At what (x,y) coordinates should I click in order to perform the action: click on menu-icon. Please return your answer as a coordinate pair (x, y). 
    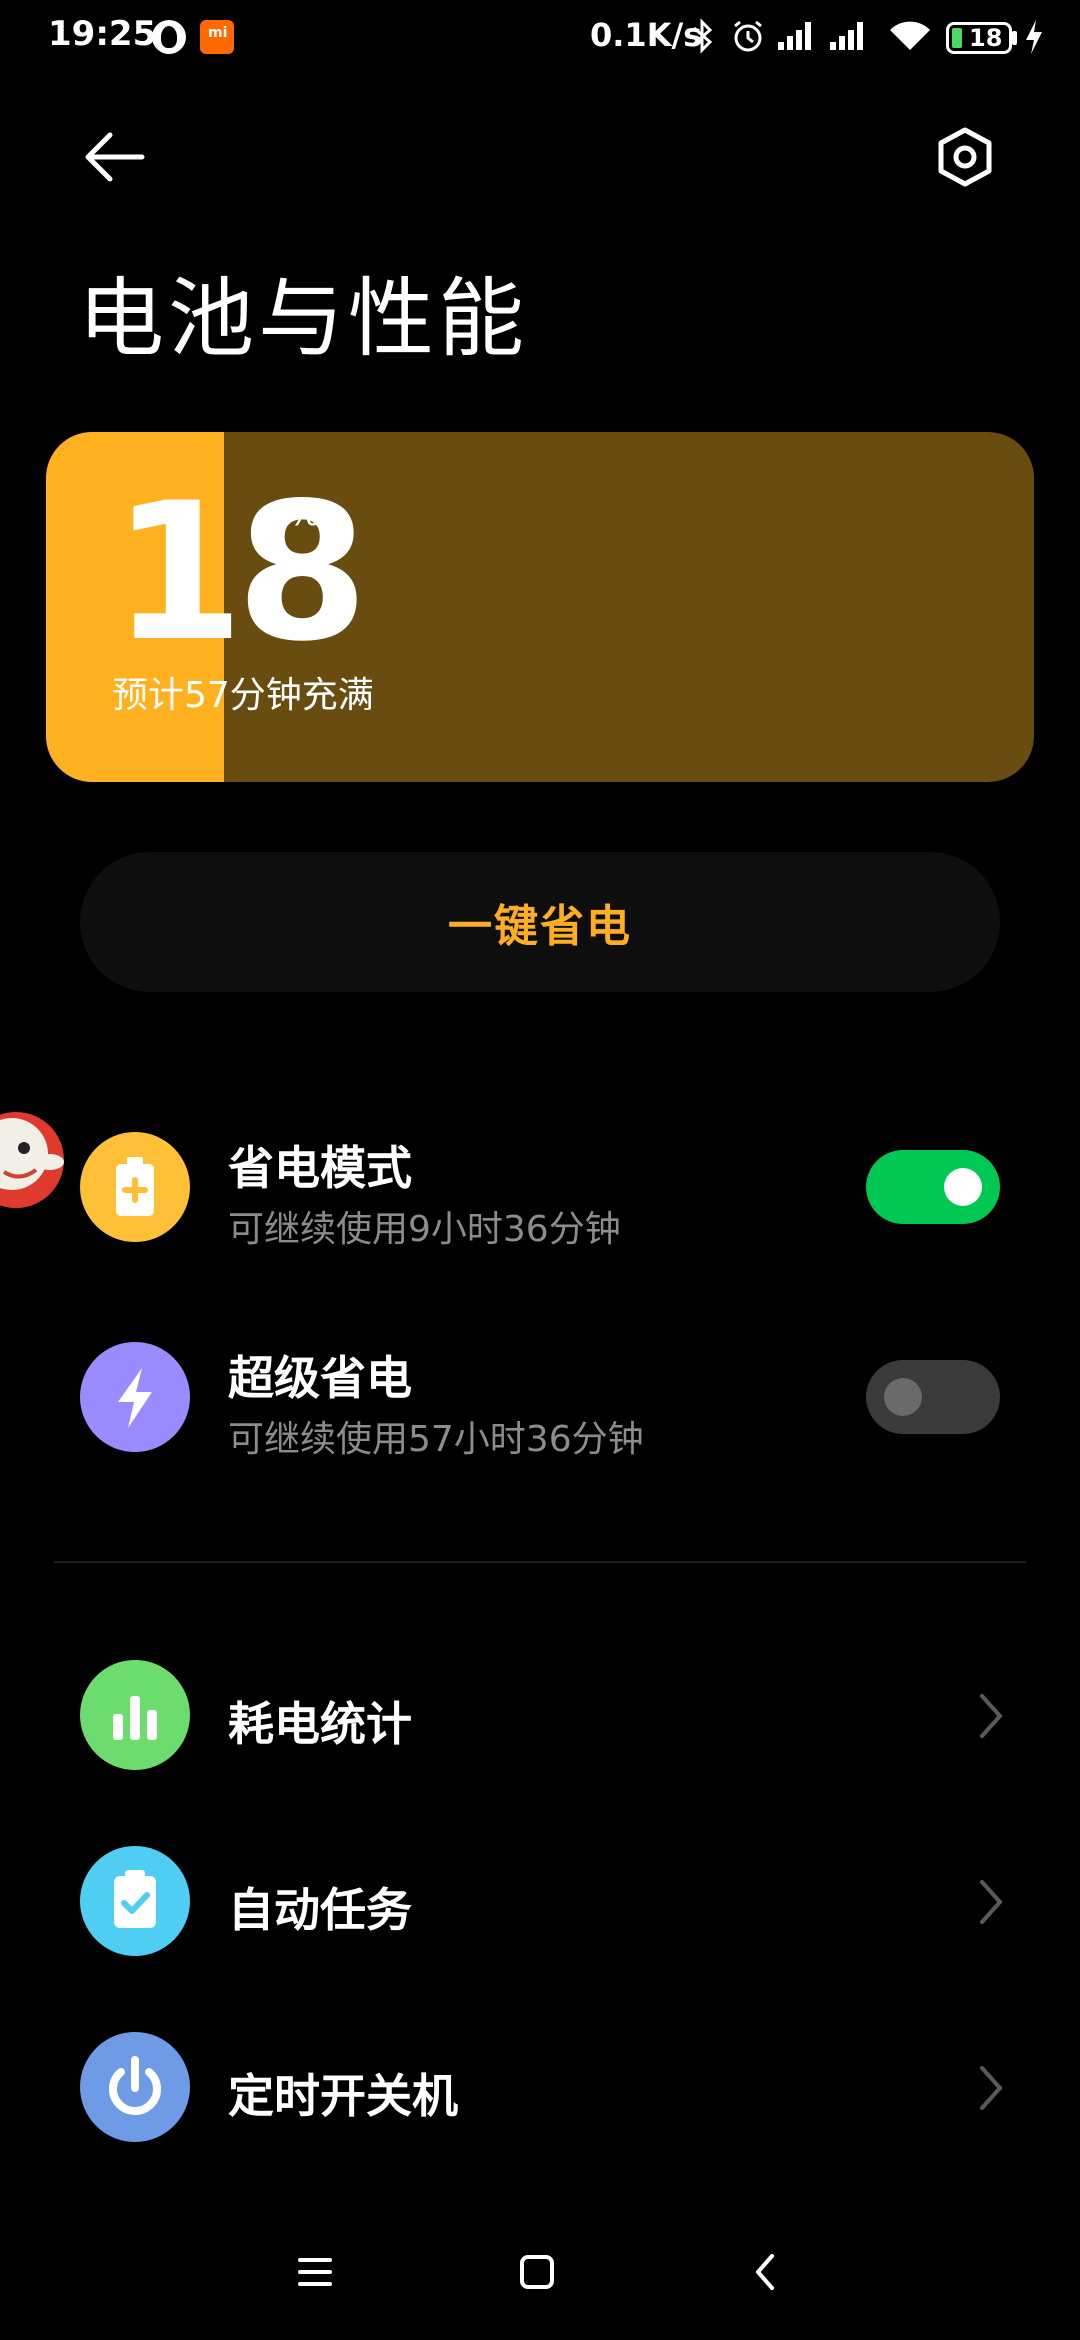
    Looking at the image, I should click on (315, 2272).